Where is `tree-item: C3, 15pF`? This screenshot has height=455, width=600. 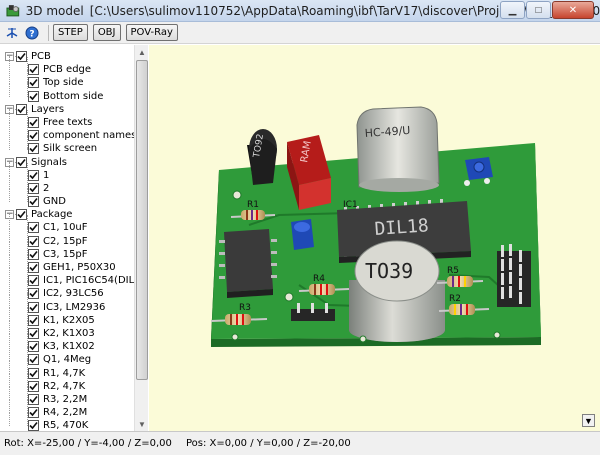
tree-item: C3, 15pF is located at coordinates (67, 250).